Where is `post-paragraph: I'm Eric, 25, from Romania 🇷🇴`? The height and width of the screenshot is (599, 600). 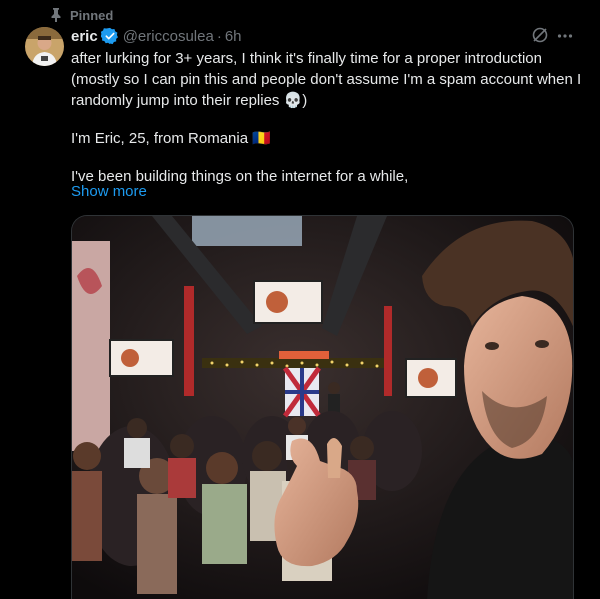 post-paragraph: I'm Eric, 25, from Romania 🇷🇴 is located at coordinates (171, 138).